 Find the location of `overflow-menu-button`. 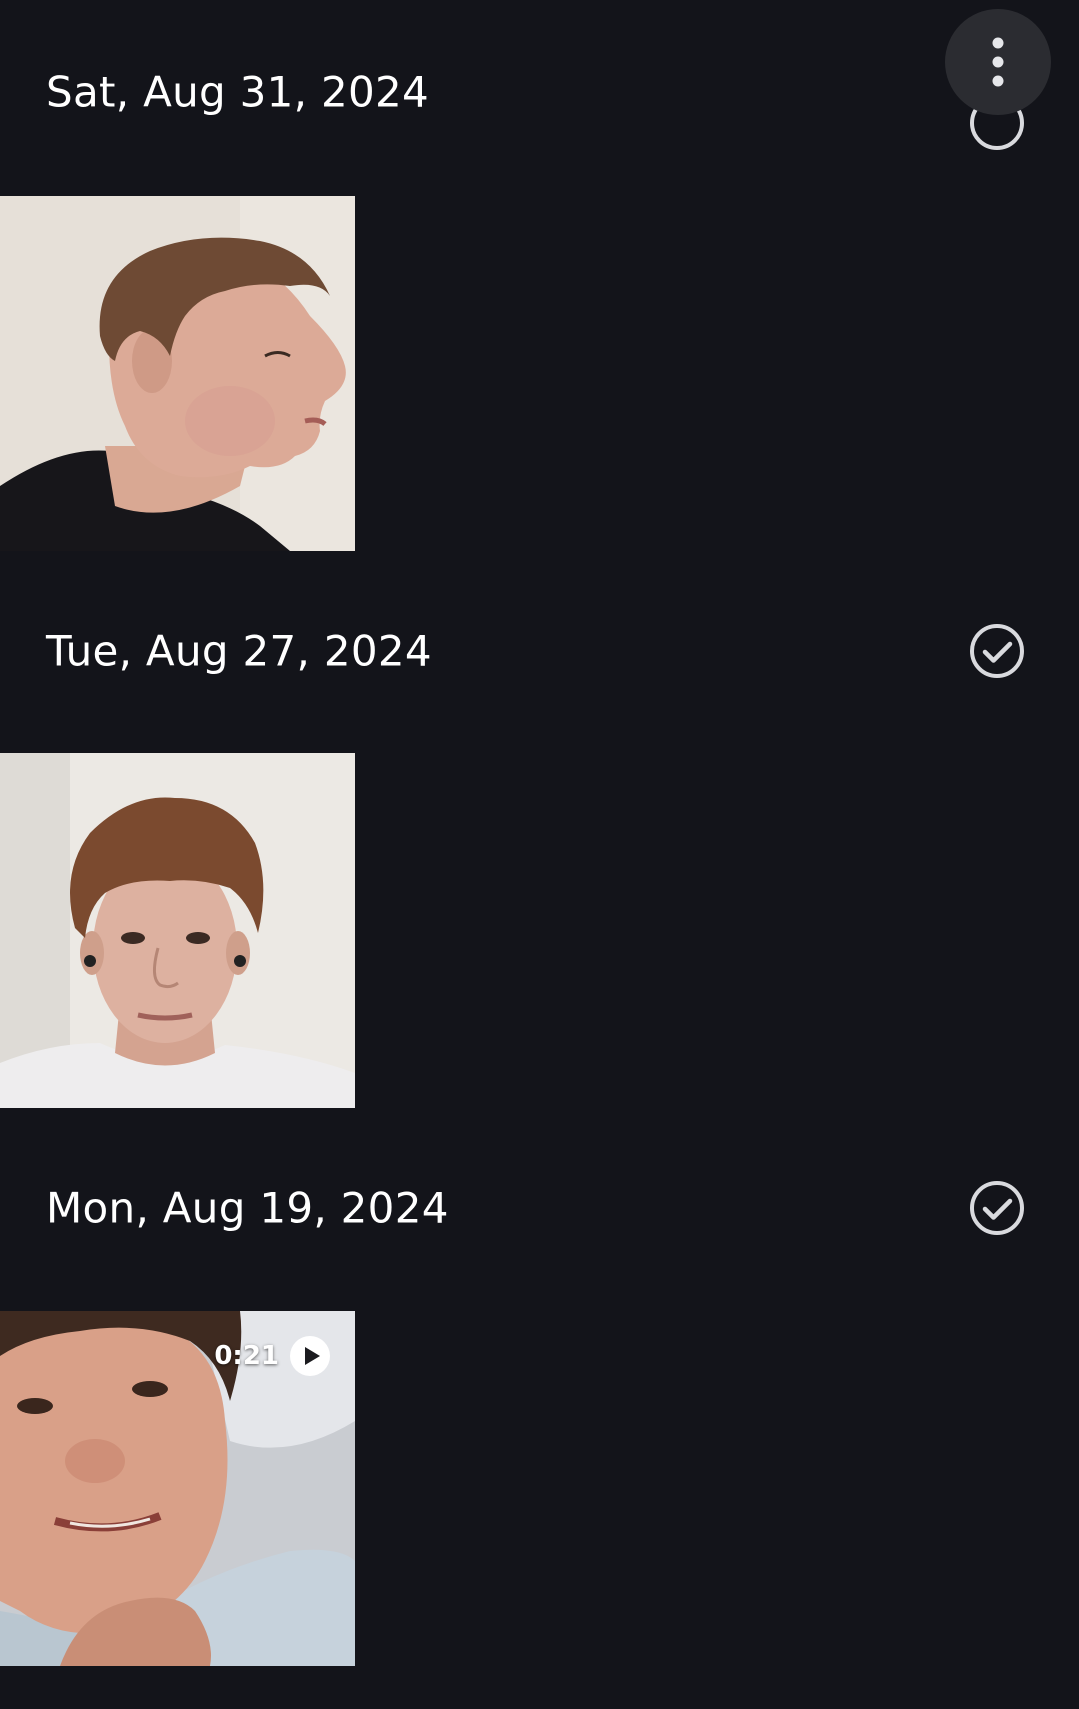

overflow-menu-button is located at coordinates (998, 62).